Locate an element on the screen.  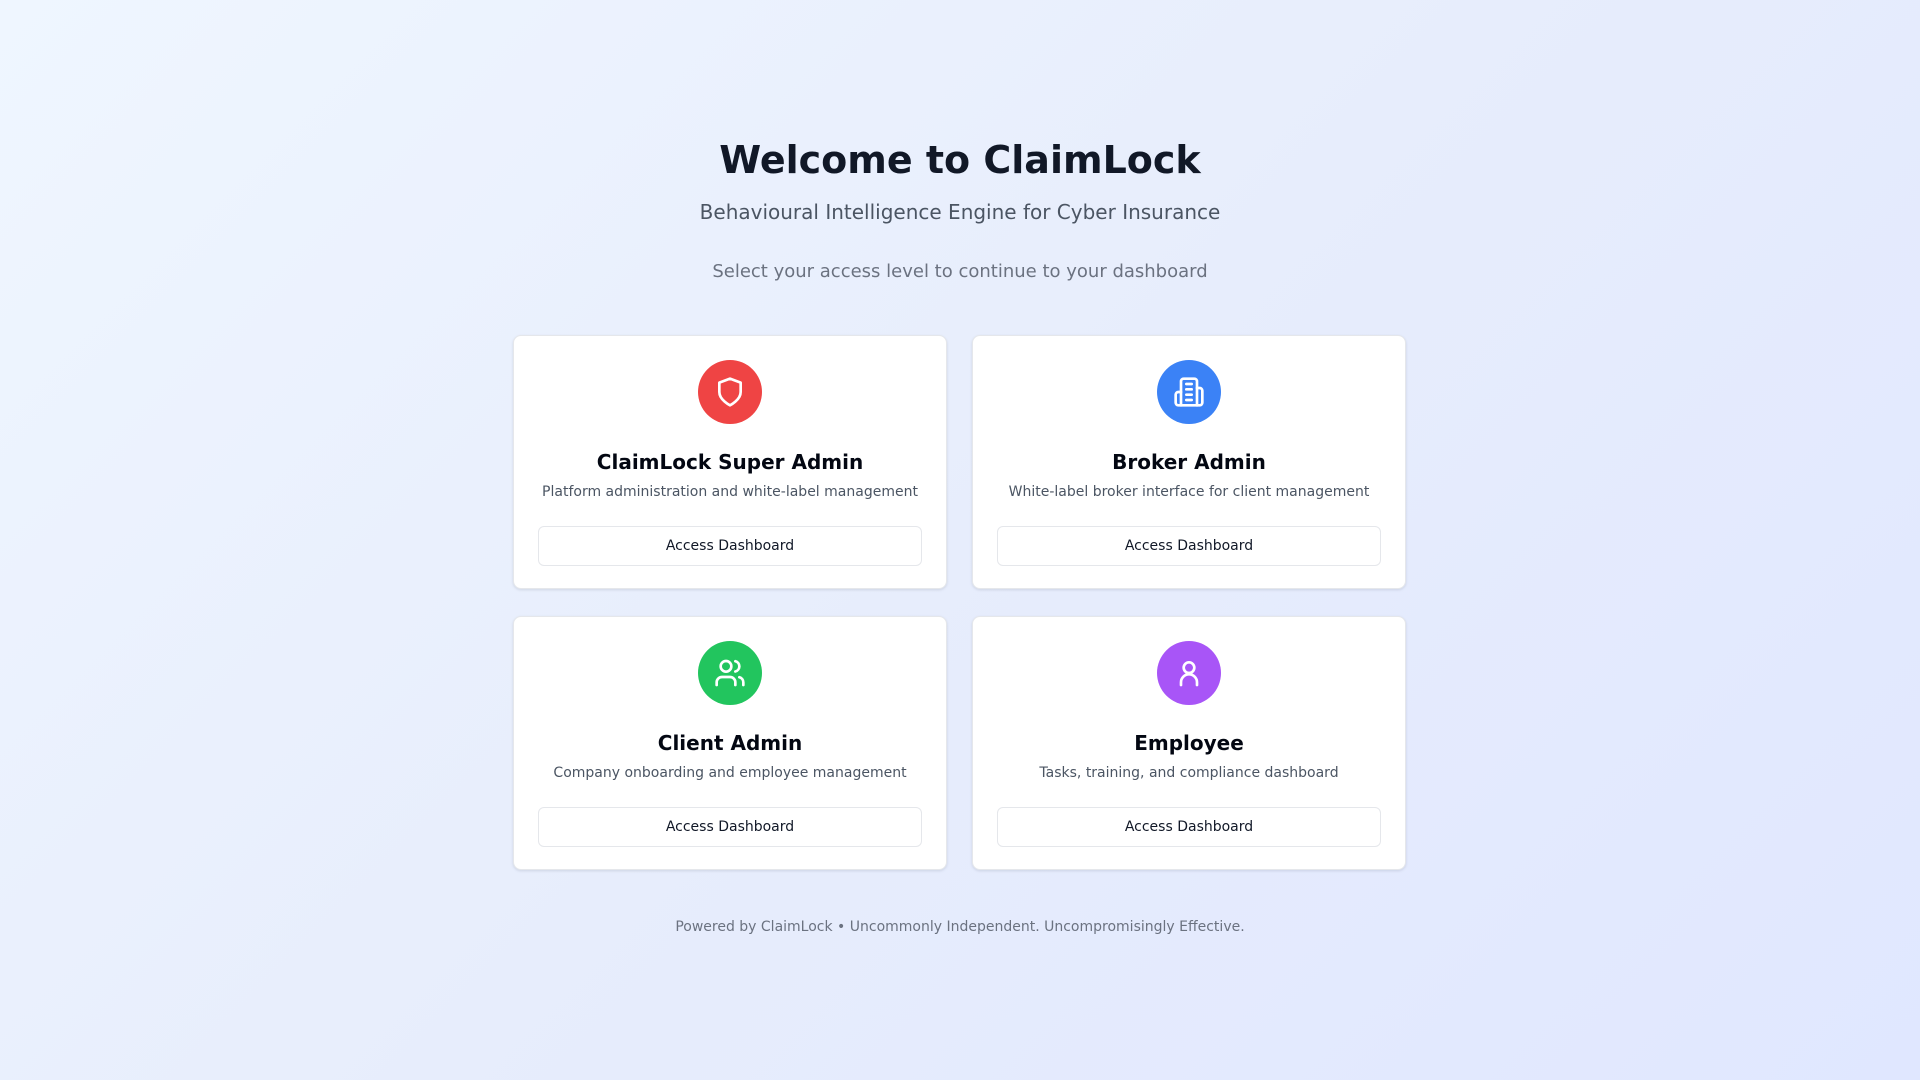
card-title: Client Admin is located at coordinates (730, 743).